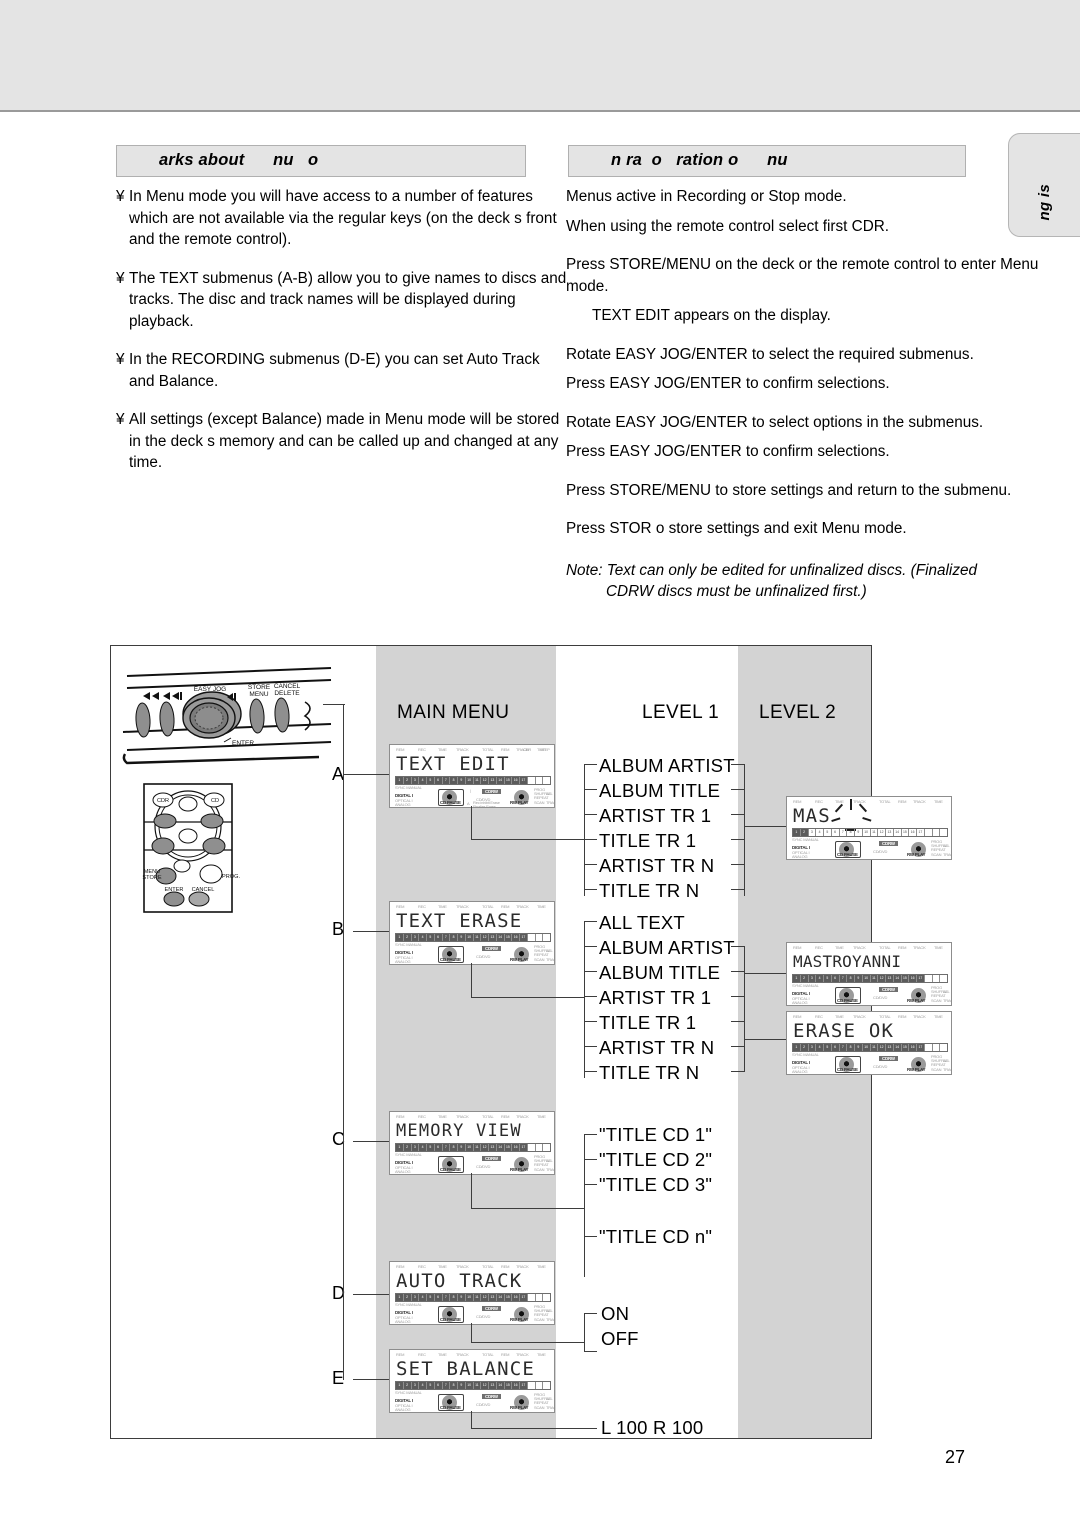 The height and width of the screenshot is (1528, 1080). Describe the element at coordinates (466, 1369) in the screenshot. I see `lcd-main-text: SET BALANCE` at that location.